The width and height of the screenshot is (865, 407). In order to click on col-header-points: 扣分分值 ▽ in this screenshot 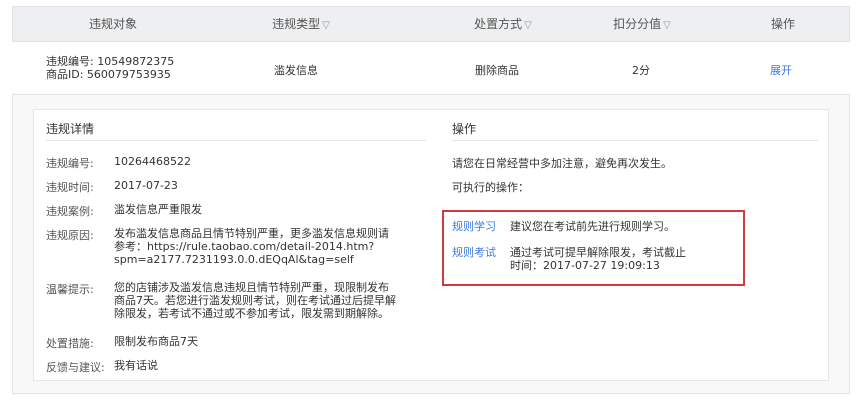, I will do `click(642, 24)`.